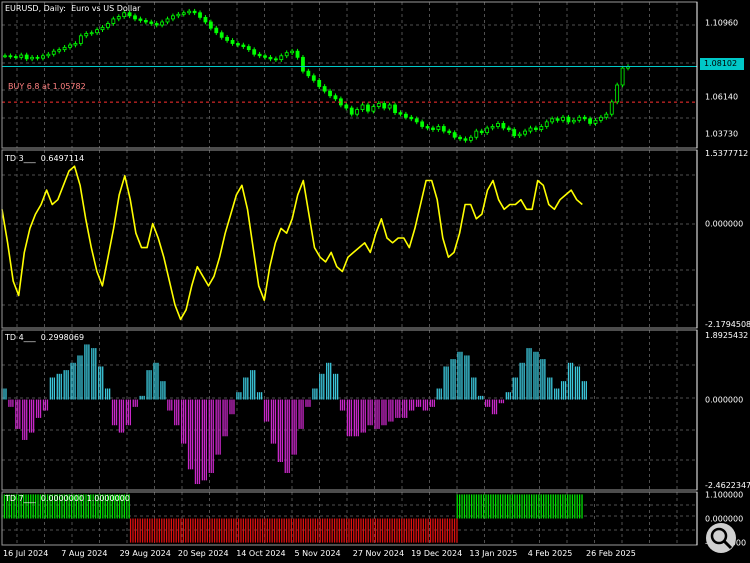 This screenshot has width=750, height=563. What do you see at coordinates (721, 23) in the screenshot?
I see `price-tick-label: 1.10960` at bounding box center [721, 23].